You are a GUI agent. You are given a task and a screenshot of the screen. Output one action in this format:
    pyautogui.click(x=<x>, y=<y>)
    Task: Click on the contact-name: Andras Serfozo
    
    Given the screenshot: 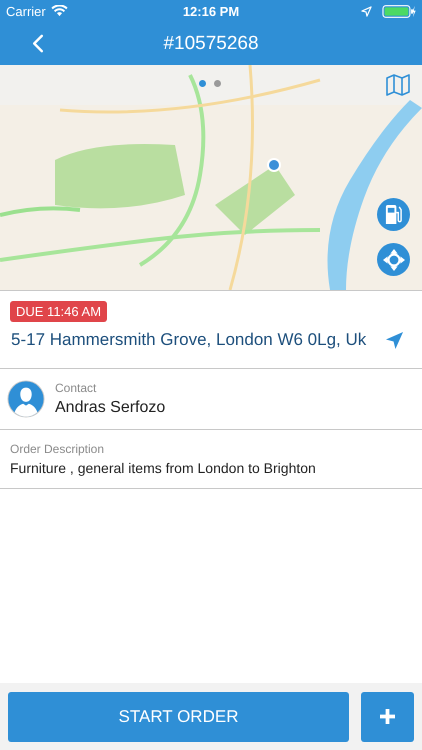 What is the action you would take?
    pyautogui.click(x=110, y=408)
    